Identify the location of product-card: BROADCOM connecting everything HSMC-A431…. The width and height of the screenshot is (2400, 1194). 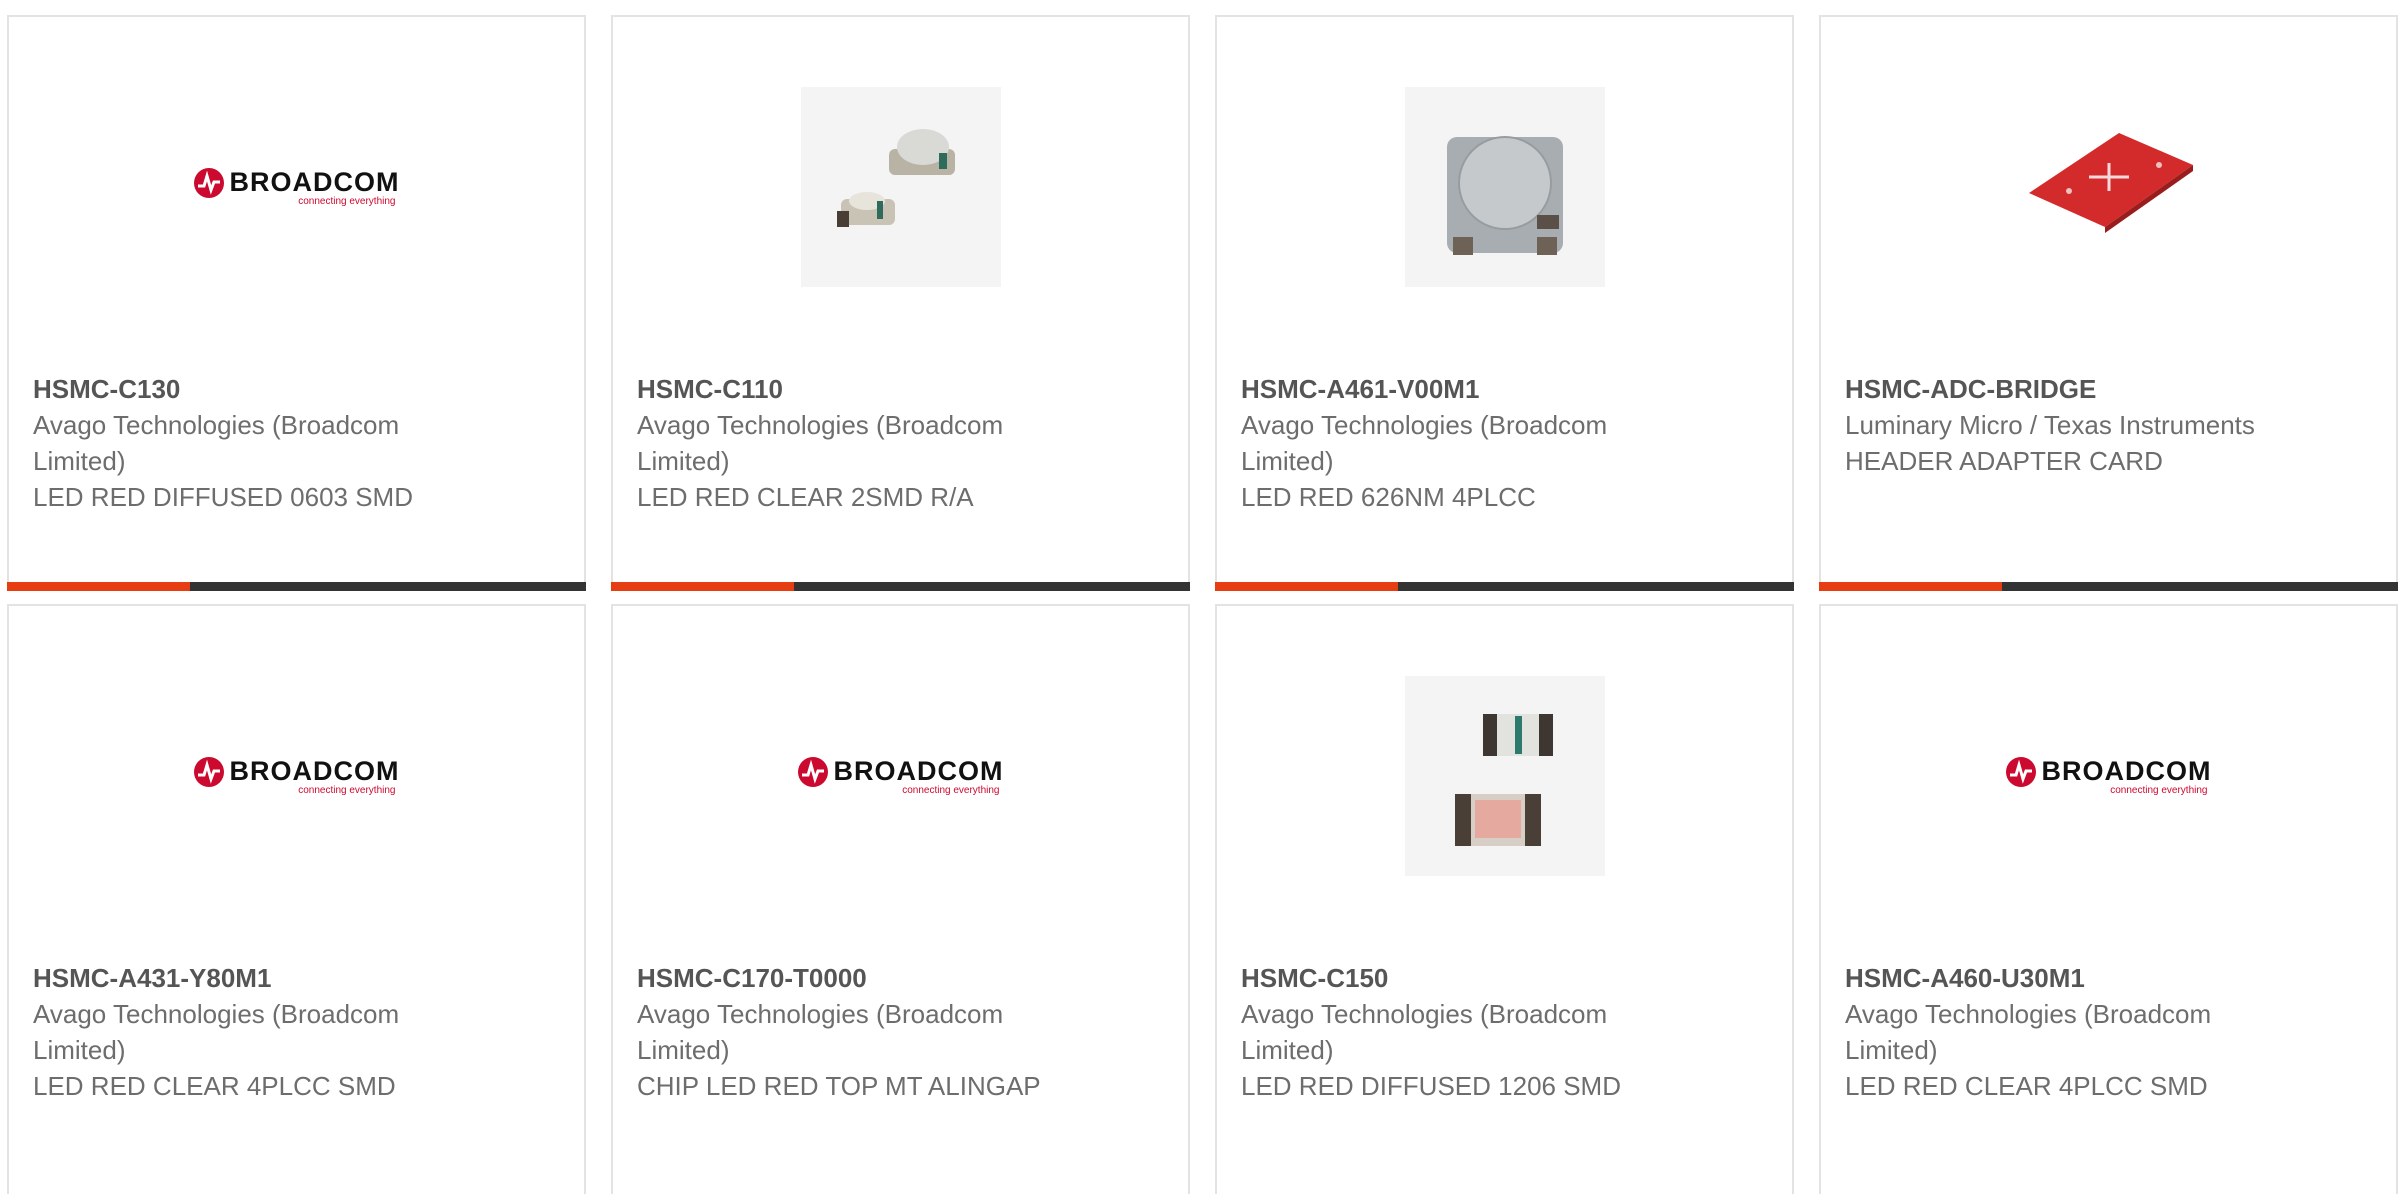
(296, 899).